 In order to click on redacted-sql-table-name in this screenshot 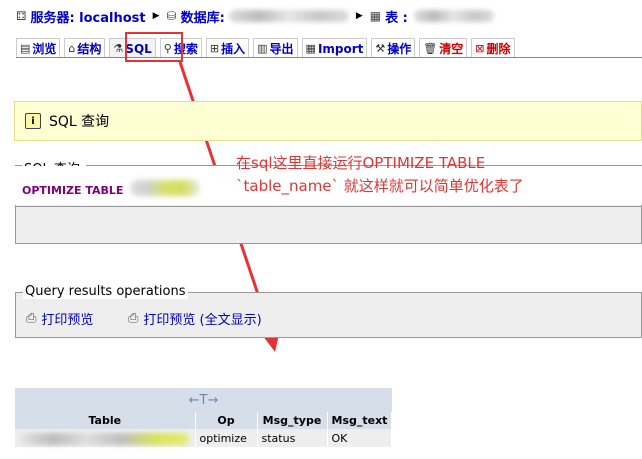, I will do `click(165, 188)`.